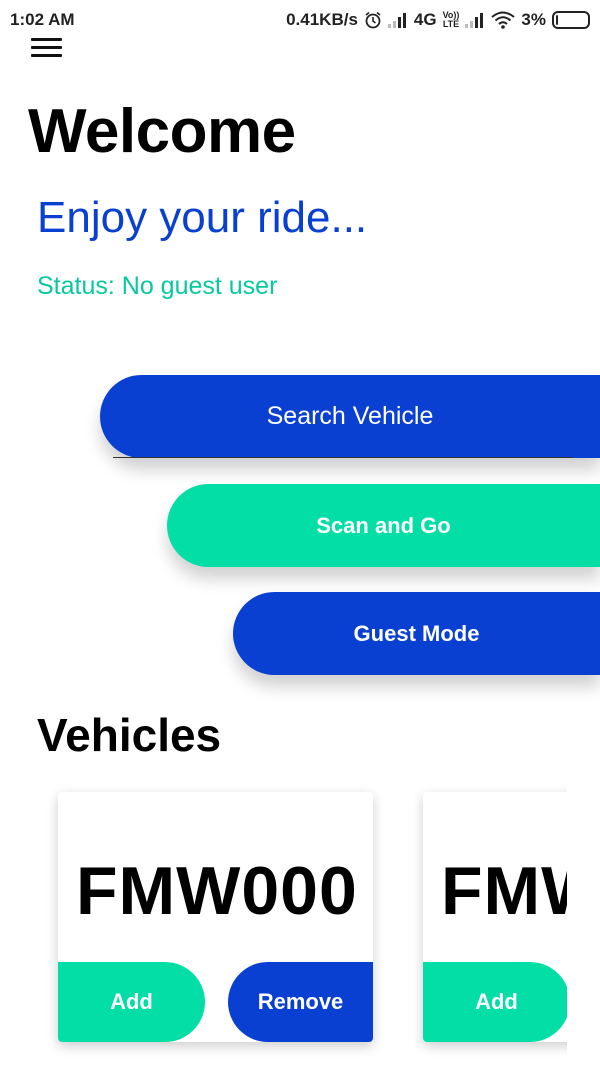 The image size is (600, 1067). I want to click on network-speed: 0.41KB/s, so click(322, 19).